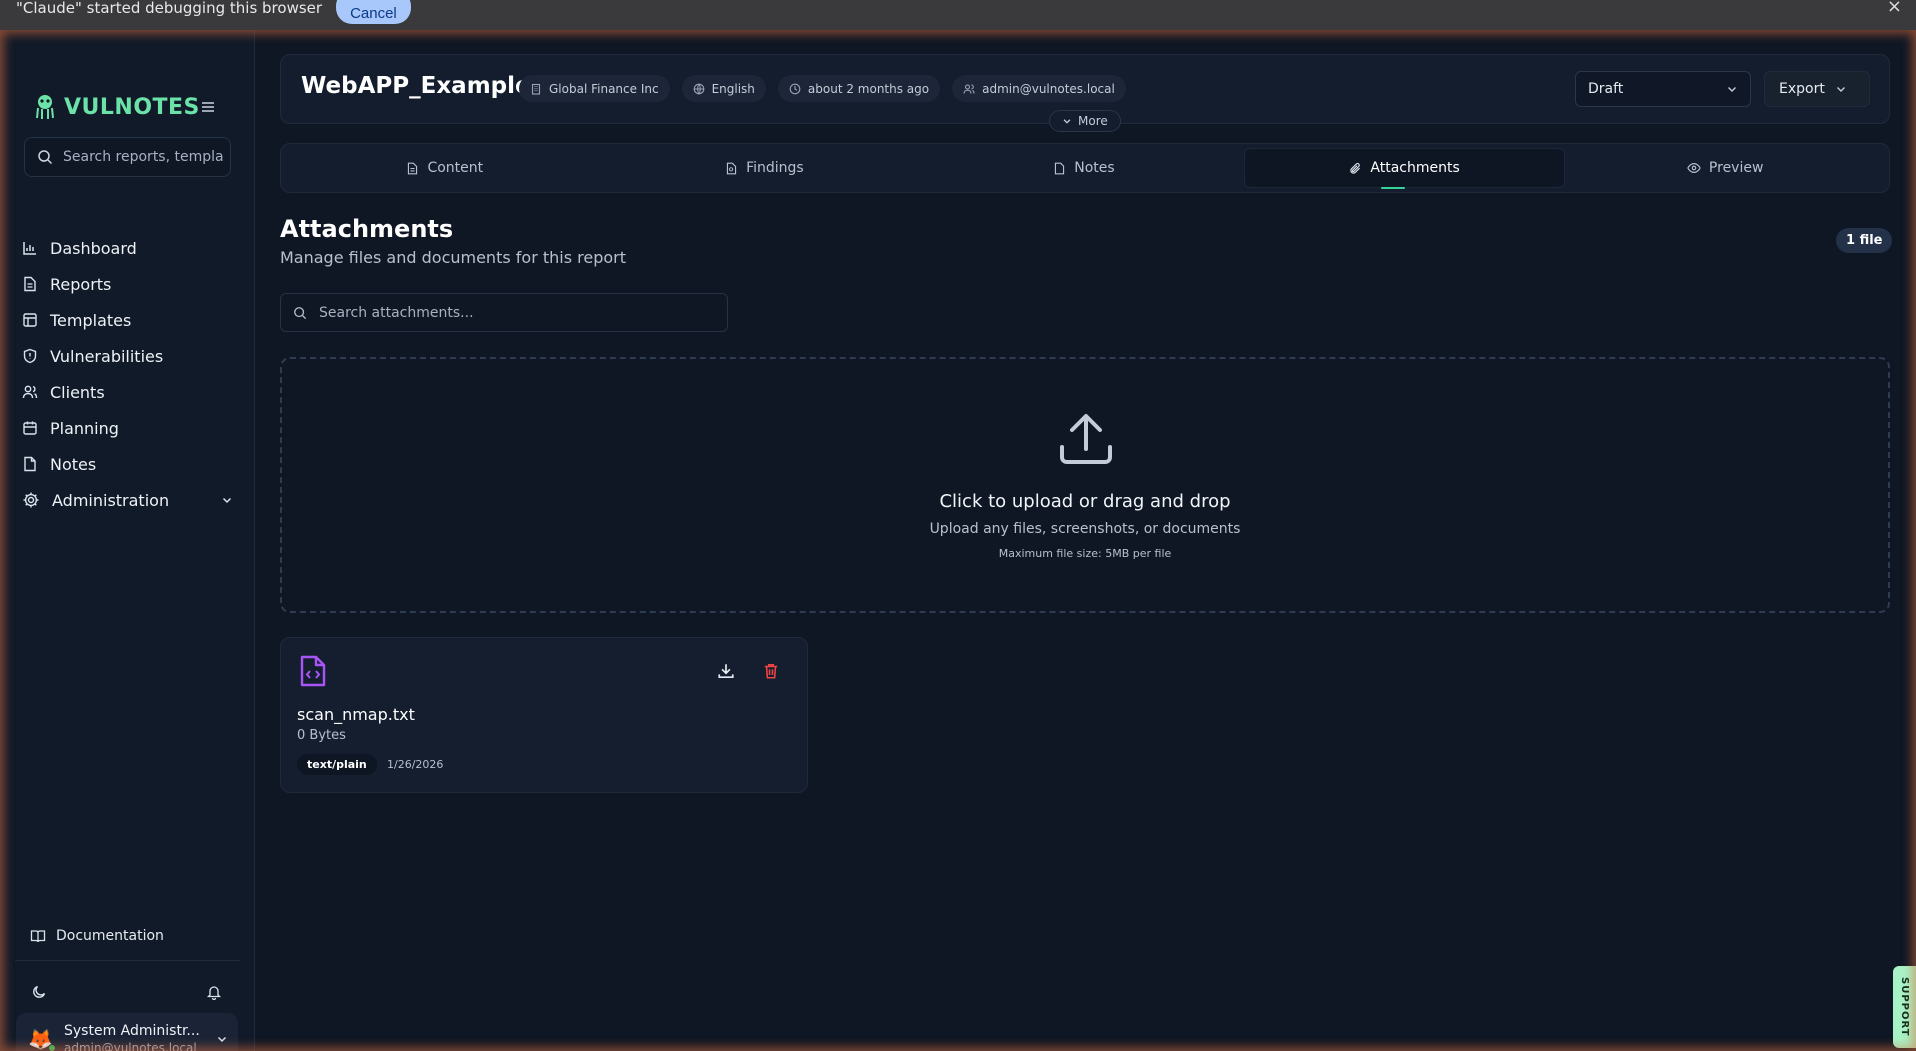 The height and width of the screenshot is (1051, 1916). What do you see at coordinates (356, 714) in the screenshot?
I see `file-name: scan_nmap.txt` at bounding box center [356, 714].